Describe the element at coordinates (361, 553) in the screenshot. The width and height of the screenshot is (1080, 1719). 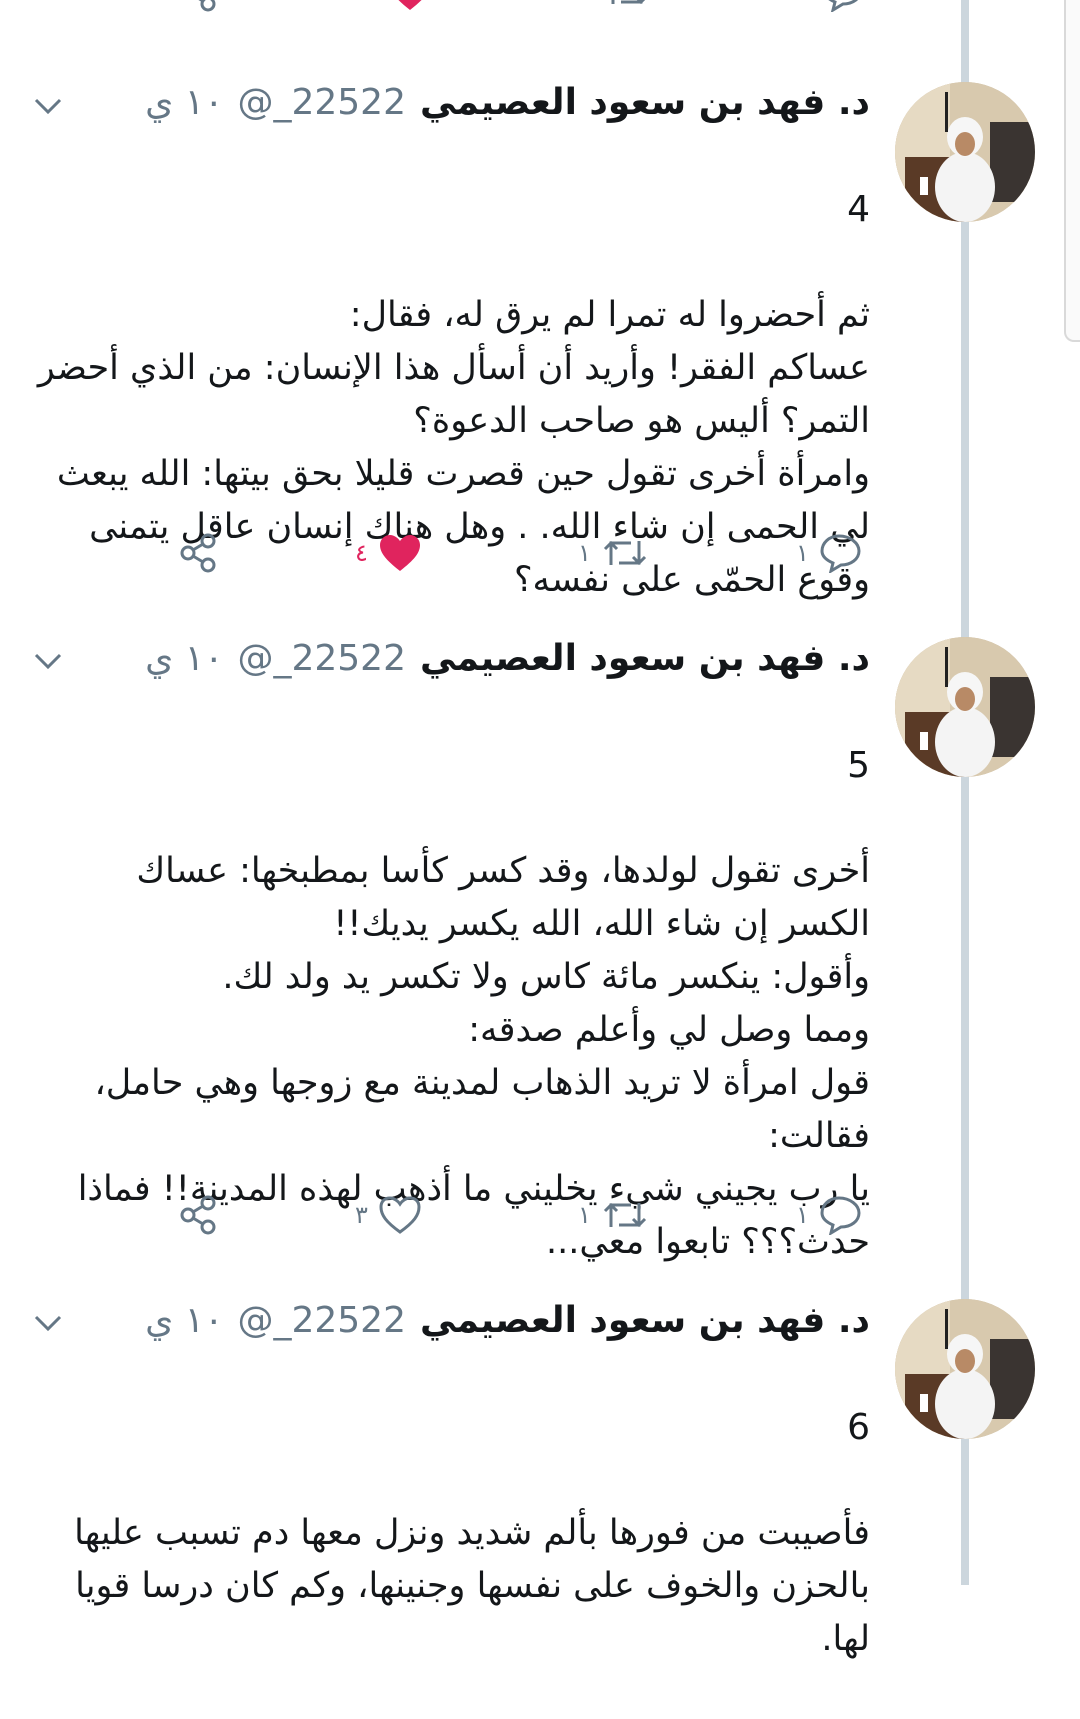
I see `like-count: ٤` at that location.